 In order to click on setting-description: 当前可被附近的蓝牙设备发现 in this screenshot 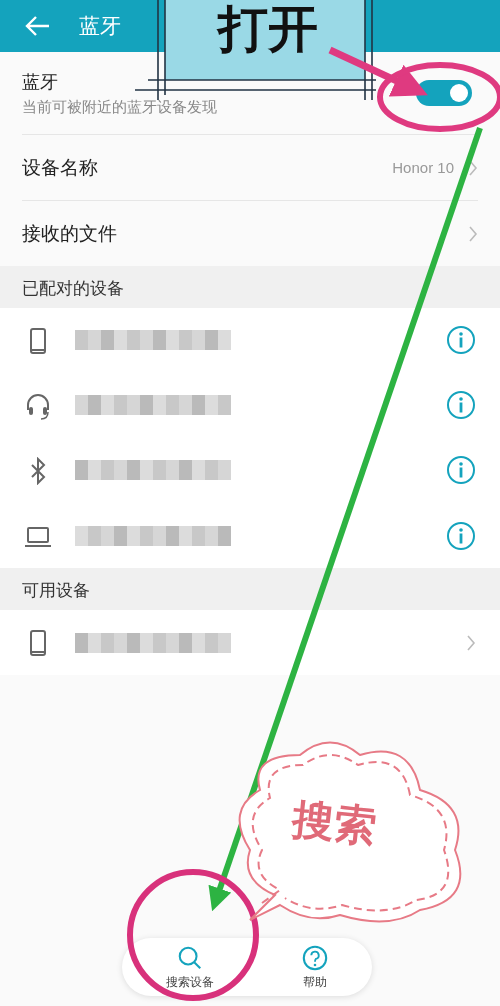, I will do `click(119, 107)`.